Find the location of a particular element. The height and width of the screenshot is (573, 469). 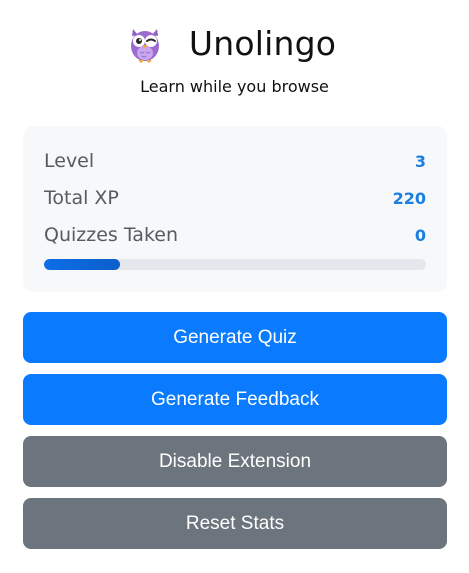

quizzes-label: Quizzes Taken is located at coordinates (111, 235).